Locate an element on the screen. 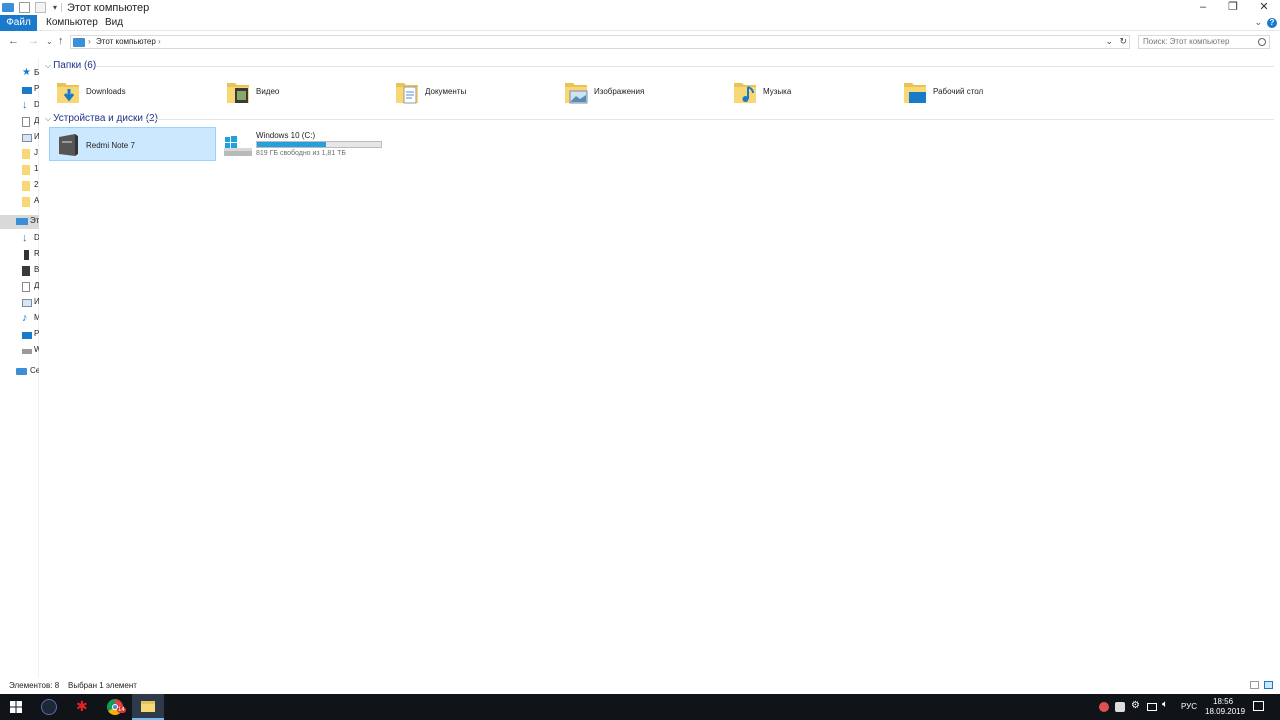 The height and width of the screenshot is (720, 1280). recent-locations-chevron-icon: ⌄ is located at coordinates (49, 41).